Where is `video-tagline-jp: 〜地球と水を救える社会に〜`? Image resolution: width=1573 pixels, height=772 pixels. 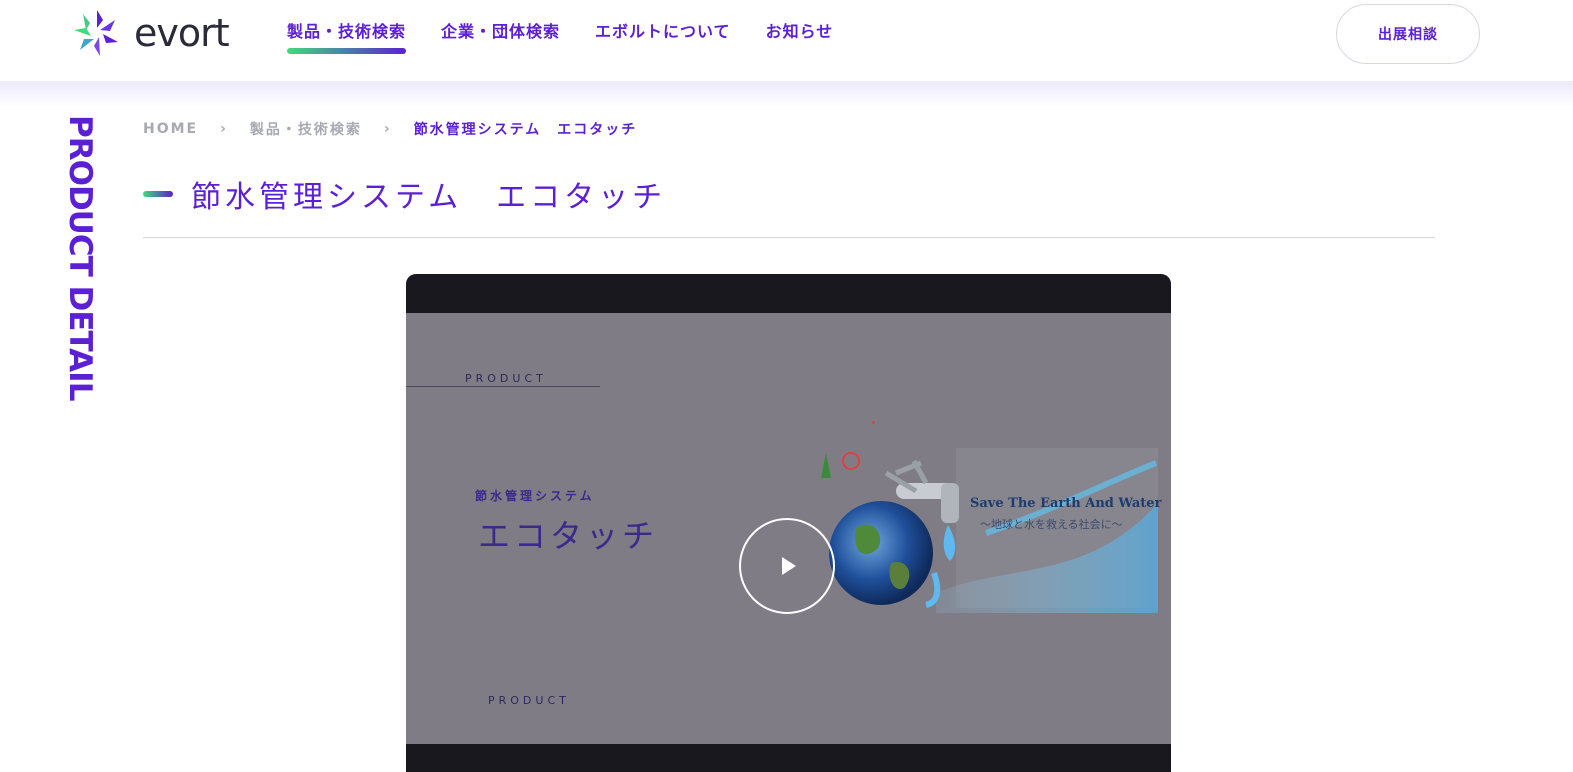
video-tagline-jp: 〜地球と水を救える社会に〜 is located at coordinates (1051, 524).